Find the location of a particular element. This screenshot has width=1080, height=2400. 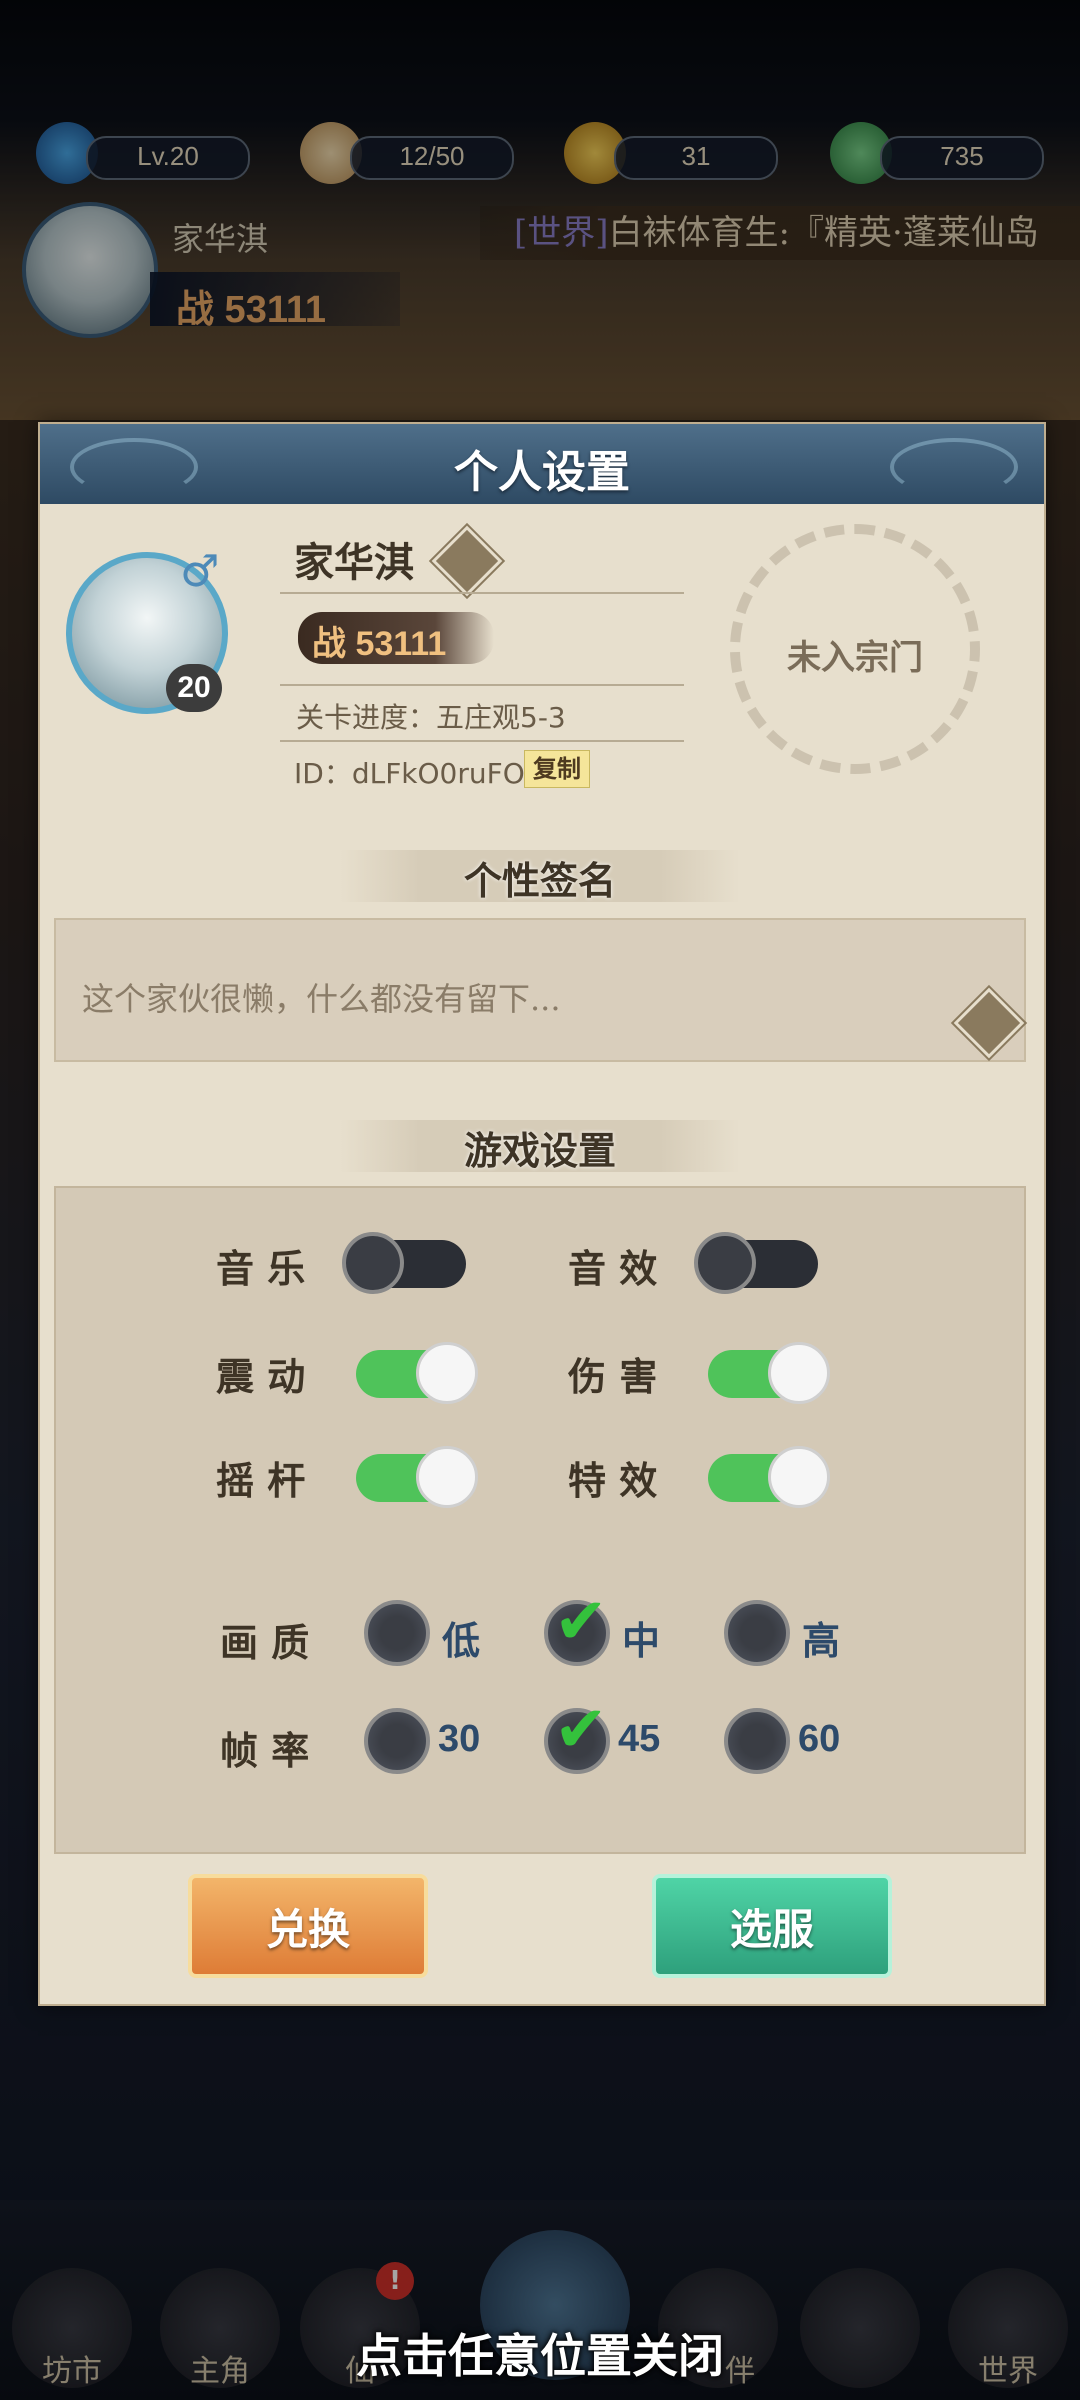

framerate-45-radio: ✔ is located at coordinates (577, 1736).